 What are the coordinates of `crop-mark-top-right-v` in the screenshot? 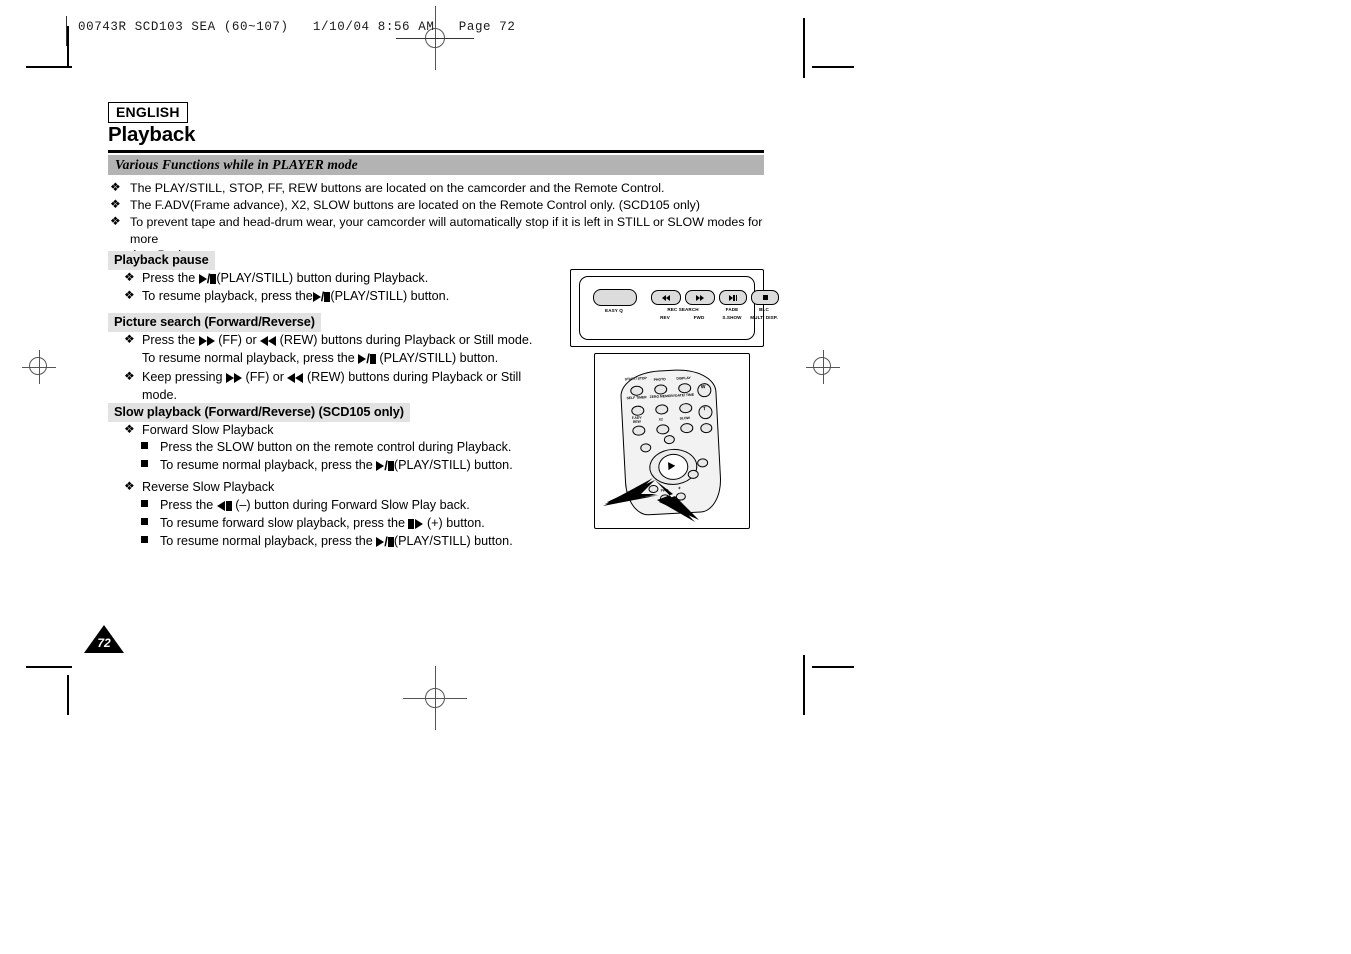 It's located at (804, 48).